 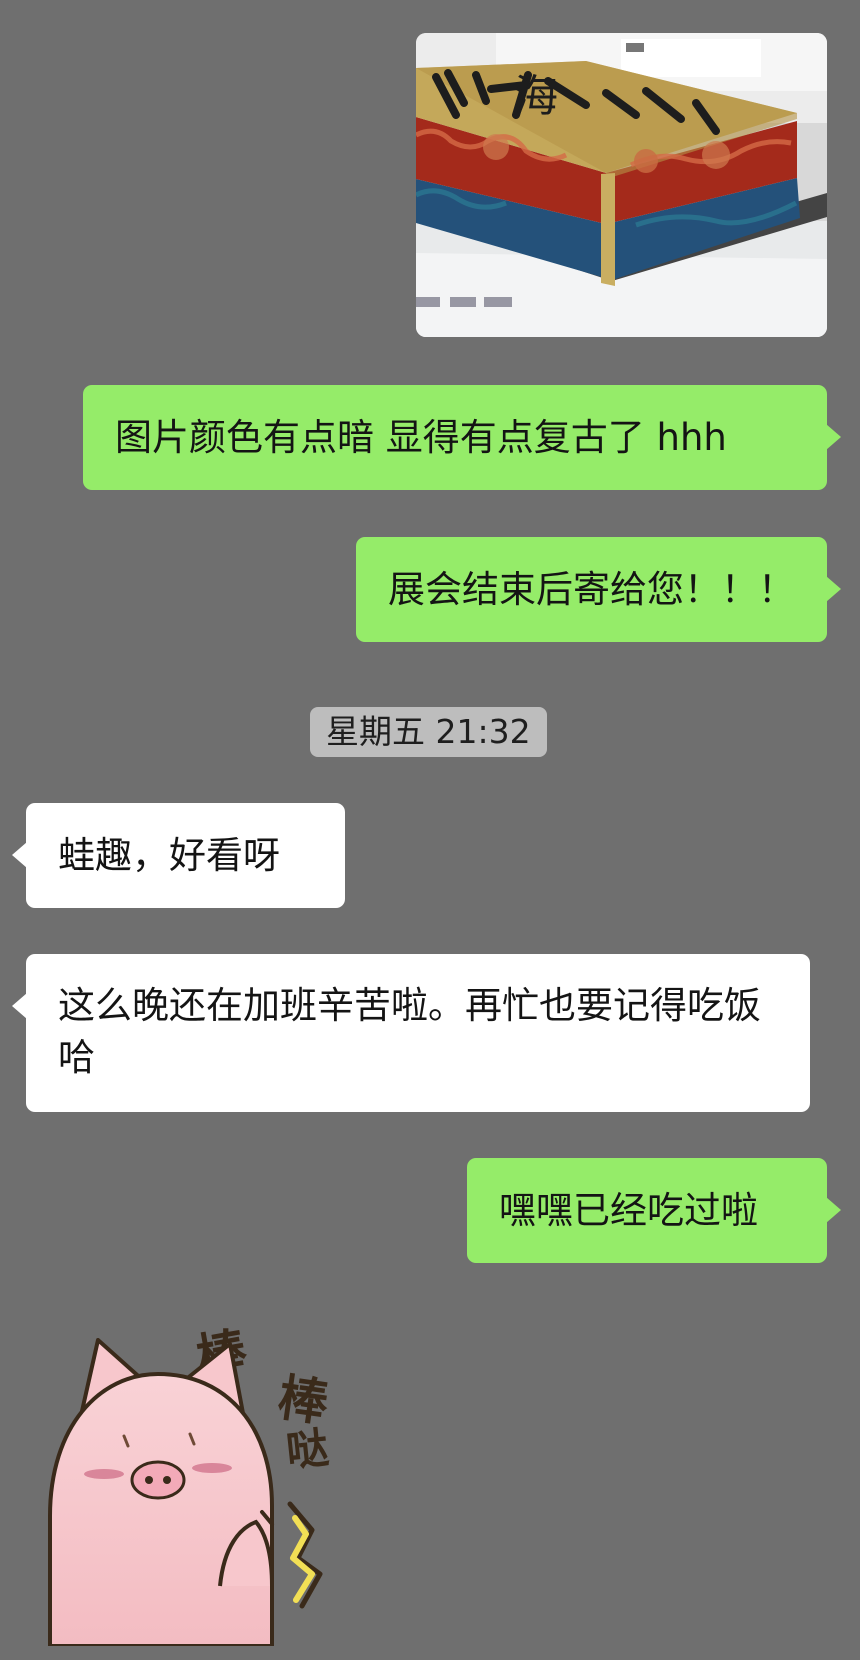 I want to click on timestamp-separator: 星期五 21:32, so click(x=428, y=732).